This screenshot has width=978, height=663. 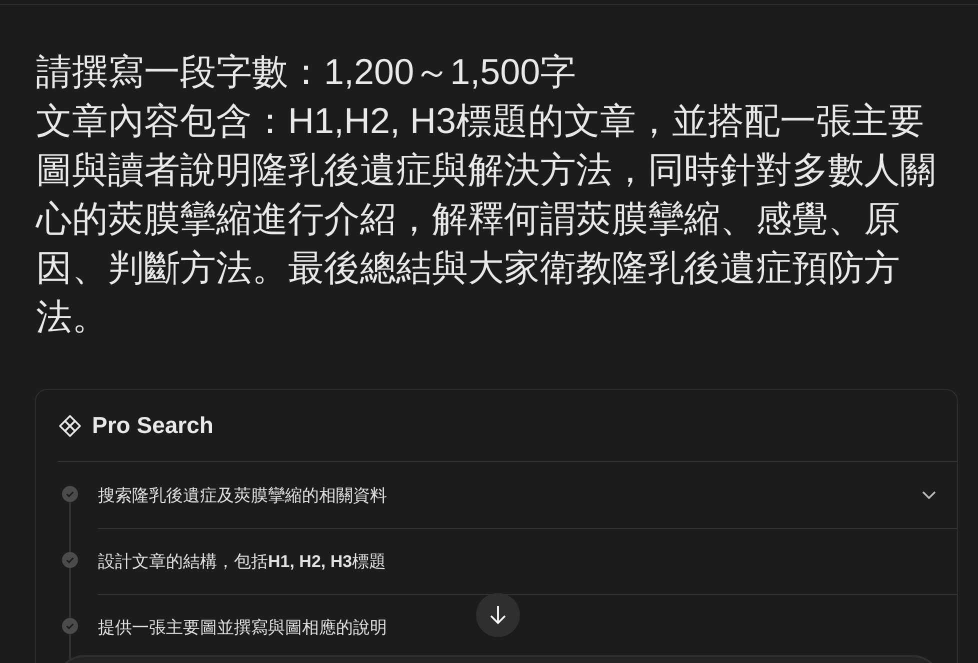 What do you see at coordinates (70, 426) in the screenshot?
I see `pro-search-icon` at bounding box center [70, 426].